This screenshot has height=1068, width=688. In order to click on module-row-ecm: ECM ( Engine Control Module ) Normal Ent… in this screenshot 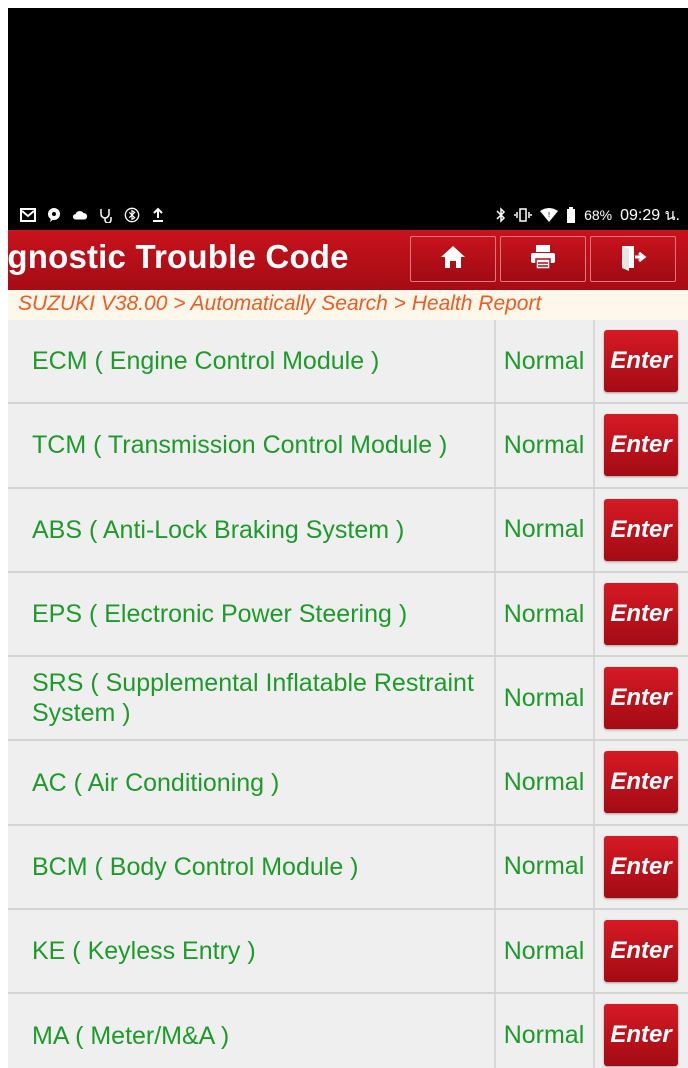, I will do `click(348, 362)`.